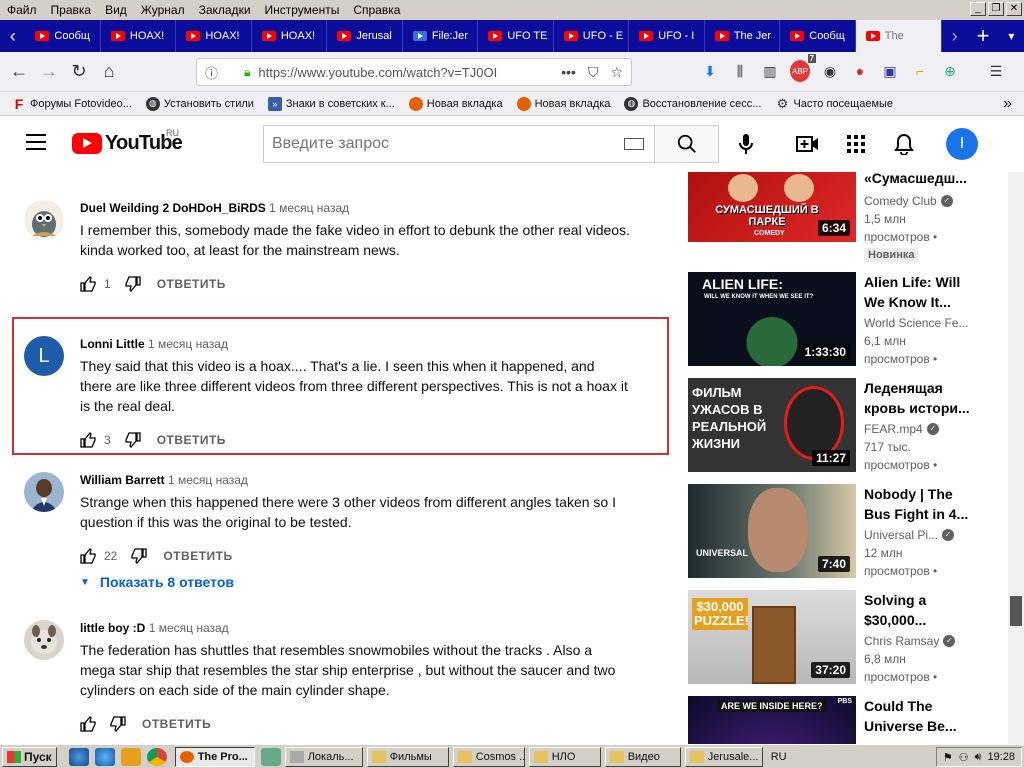 The width and height of the screenshot is (1024, 768). What do you see at coordinates (44, 356) in the screenshot?
I see `commenter-avatar: L` at bounding box center [44, 356].